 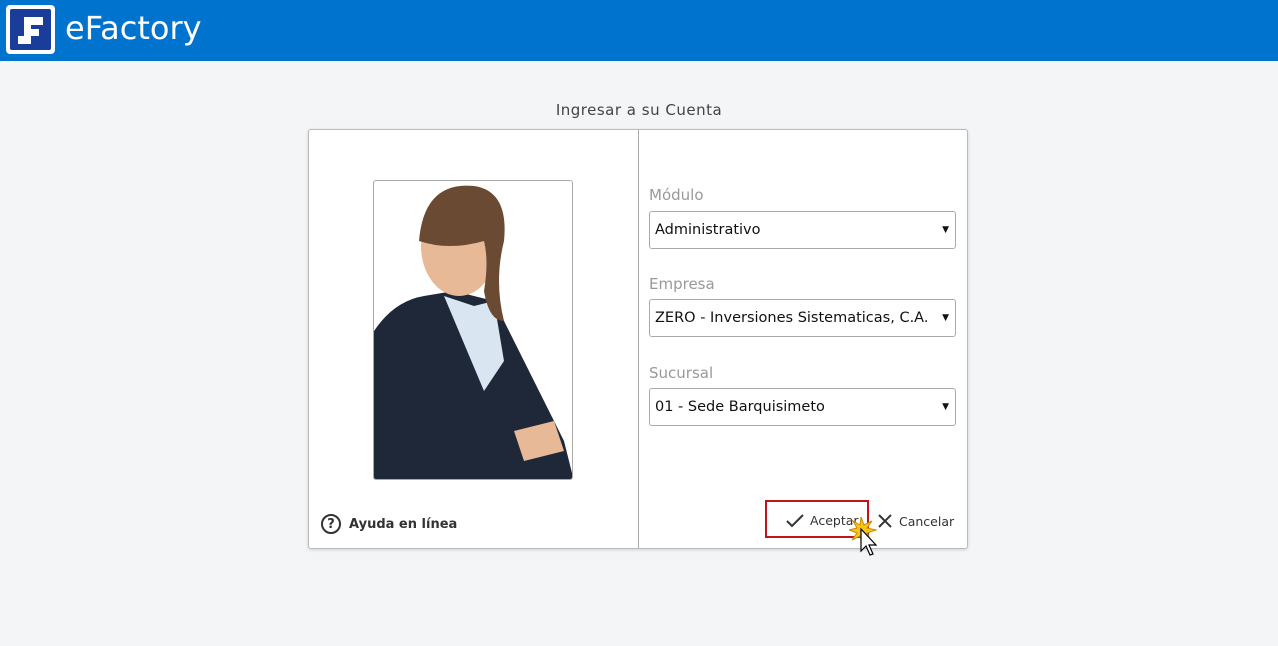 What do you see at coordinates (133, 28) in the screenshot?
I see `brand-name: eFactory` at bounding box center [133, 28].